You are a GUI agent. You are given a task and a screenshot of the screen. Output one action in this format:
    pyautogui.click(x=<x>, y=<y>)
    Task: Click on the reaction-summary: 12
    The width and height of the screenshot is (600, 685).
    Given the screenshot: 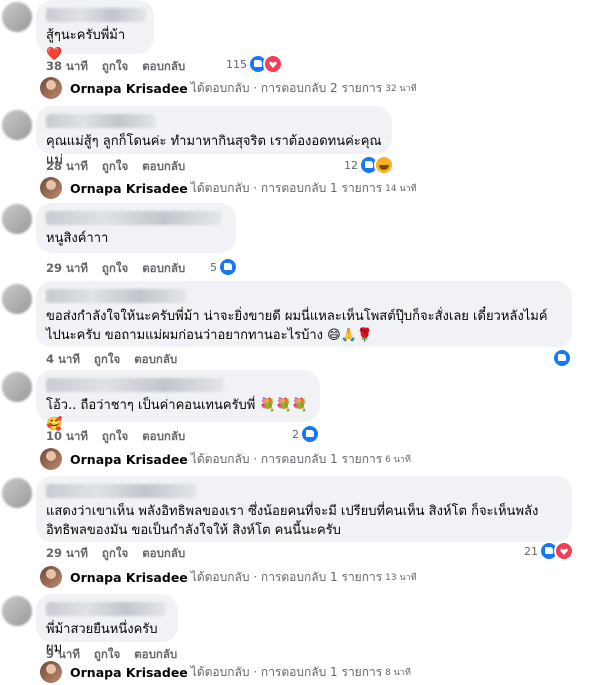 What is the action you would take?
    pyautogui.click(x=369, y=165)
    